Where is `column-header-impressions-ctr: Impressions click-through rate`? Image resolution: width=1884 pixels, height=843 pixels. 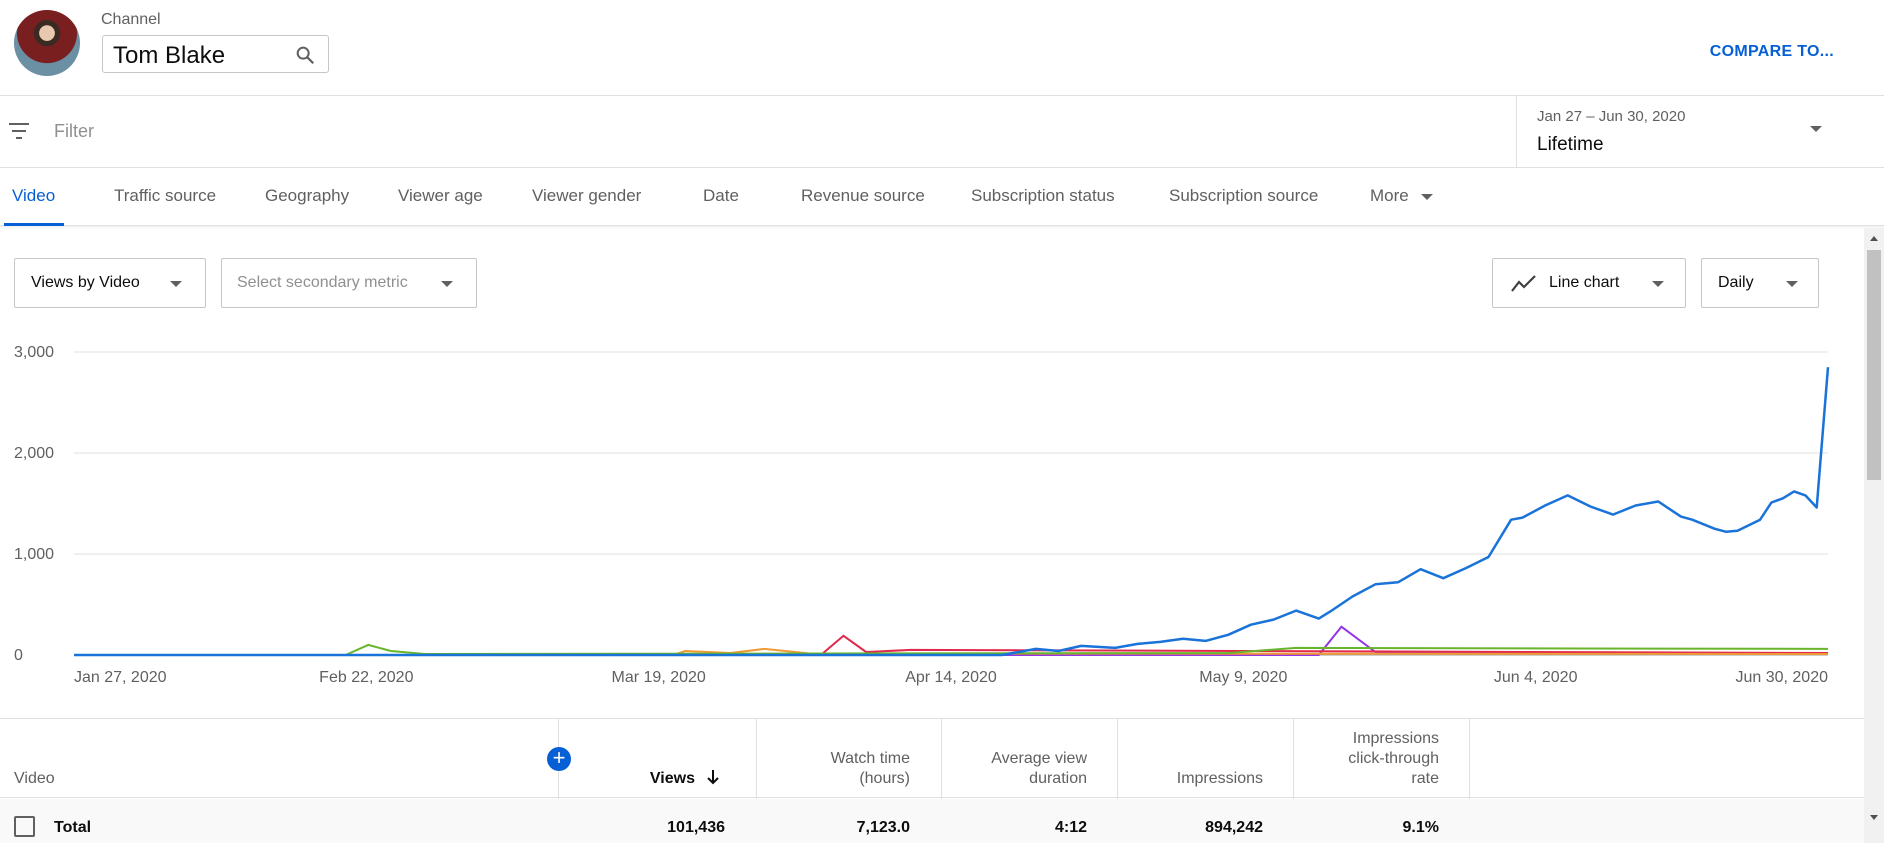 column-header-impressions-ctr: Impressions click-through rate is located at coordinates (1368, 759).